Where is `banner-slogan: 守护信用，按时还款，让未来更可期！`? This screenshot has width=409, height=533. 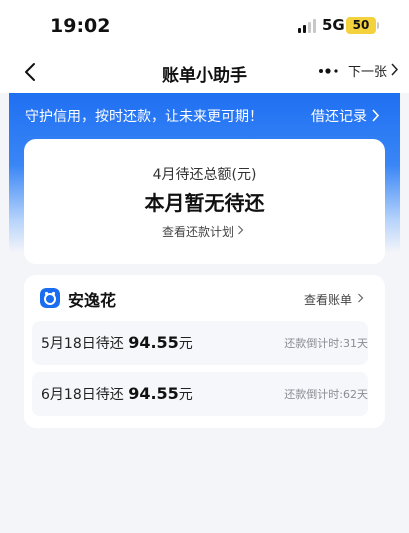 banner-slogan: 守护信用，按时还款，让未来更可期！ is located at coordinates (144, 117).